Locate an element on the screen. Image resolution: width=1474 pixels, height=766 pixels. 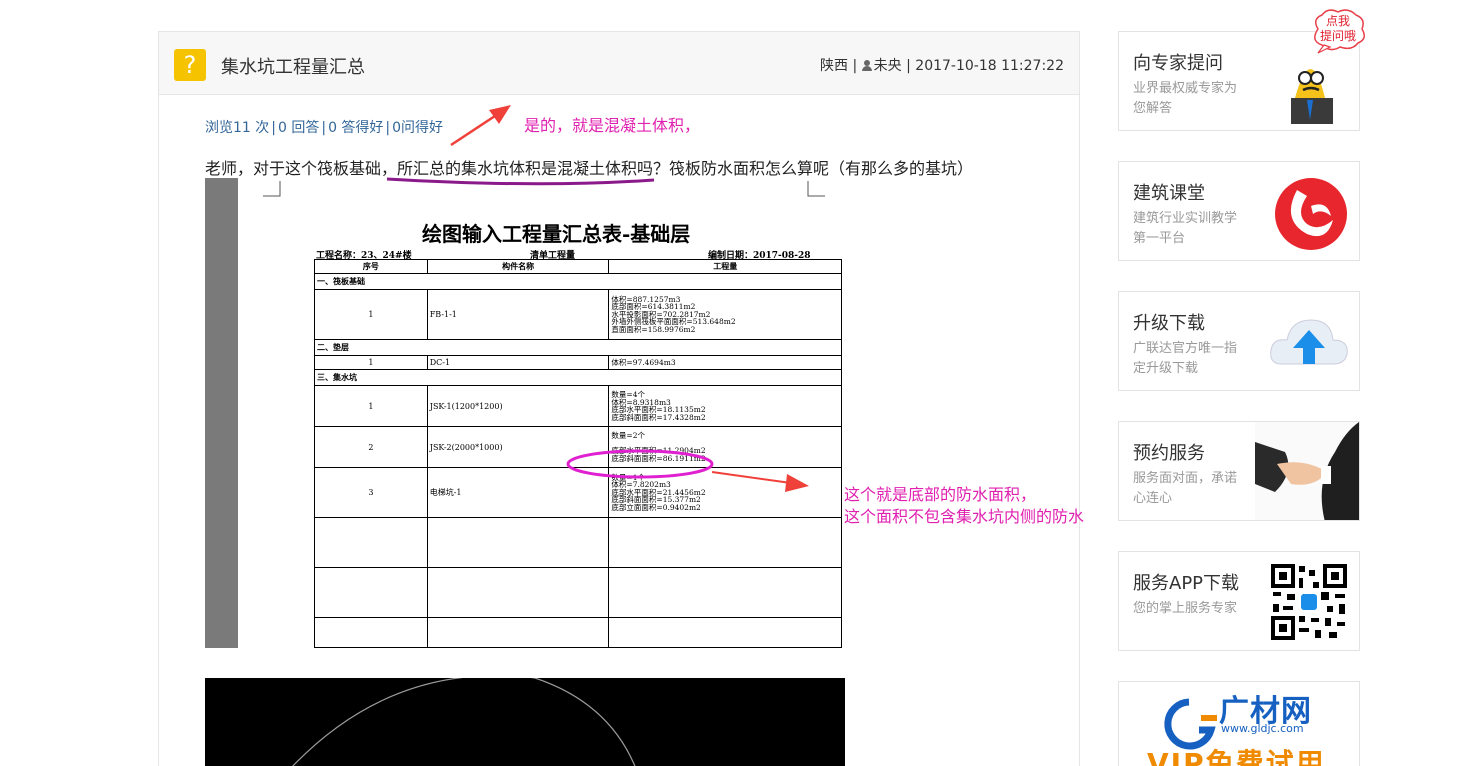
handshake-icon is located at coordinates (1307, 471).